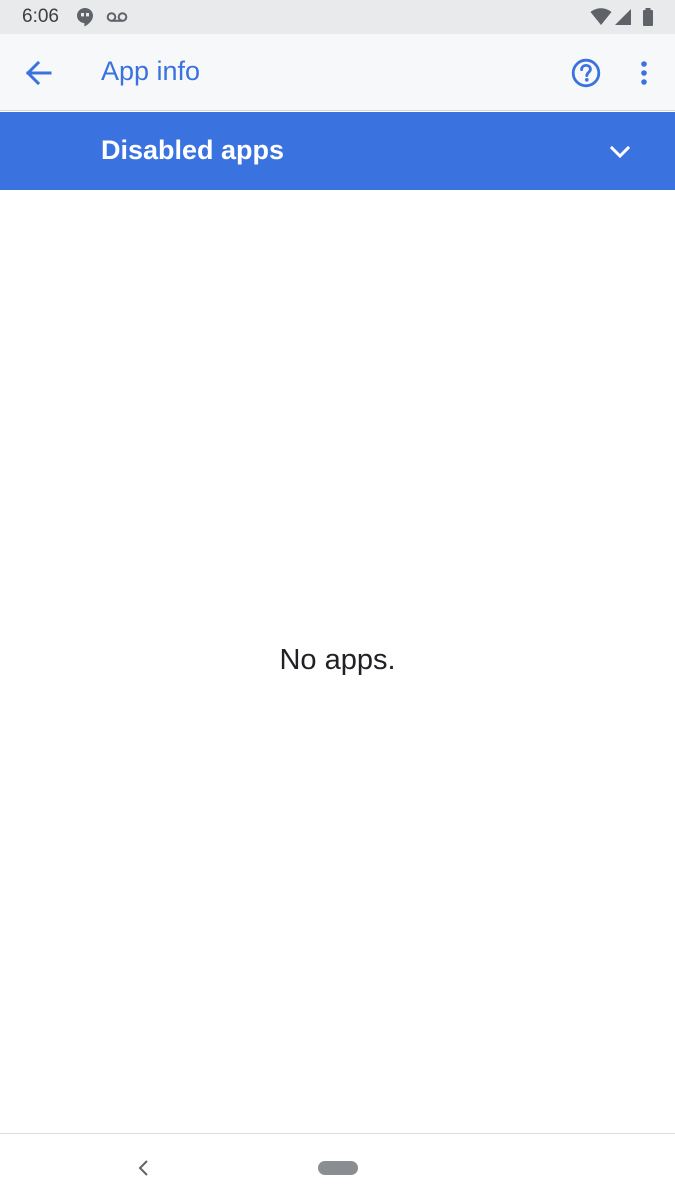 Image resolution: width=675 pixels, height=1200 pixels. I want to click on wifi-icon, so click(601, 16).